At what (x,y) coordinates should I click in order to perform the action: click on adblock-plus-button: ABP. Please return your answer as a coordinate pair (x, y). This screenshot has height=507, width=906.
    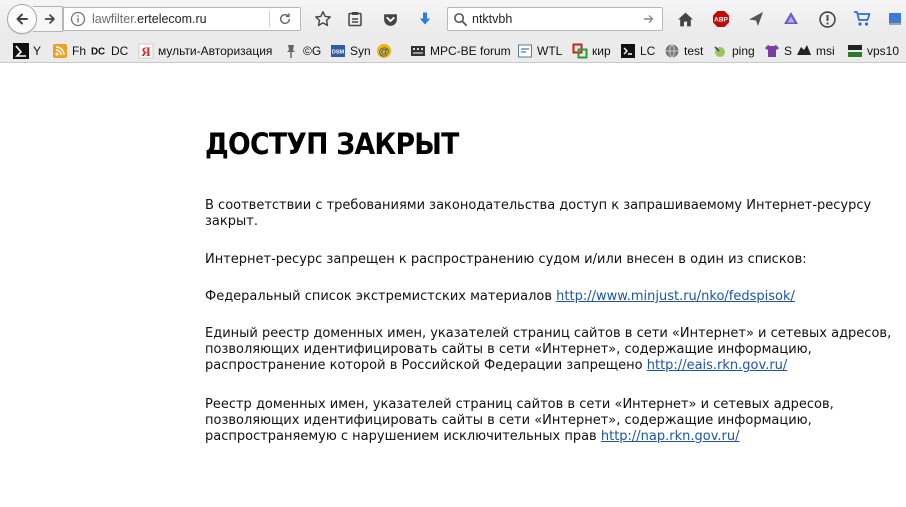
    Looking at the image, I should click on (721, 19).